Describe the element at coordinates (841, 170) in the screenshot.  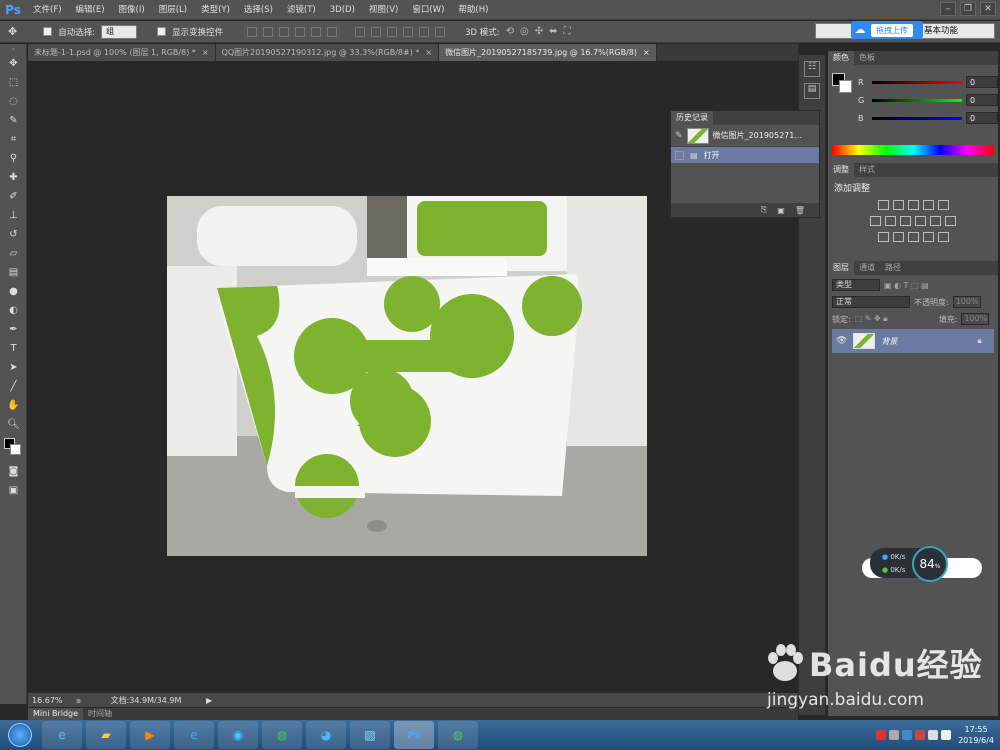
I see `tab-adjustments: 调整` at that location.